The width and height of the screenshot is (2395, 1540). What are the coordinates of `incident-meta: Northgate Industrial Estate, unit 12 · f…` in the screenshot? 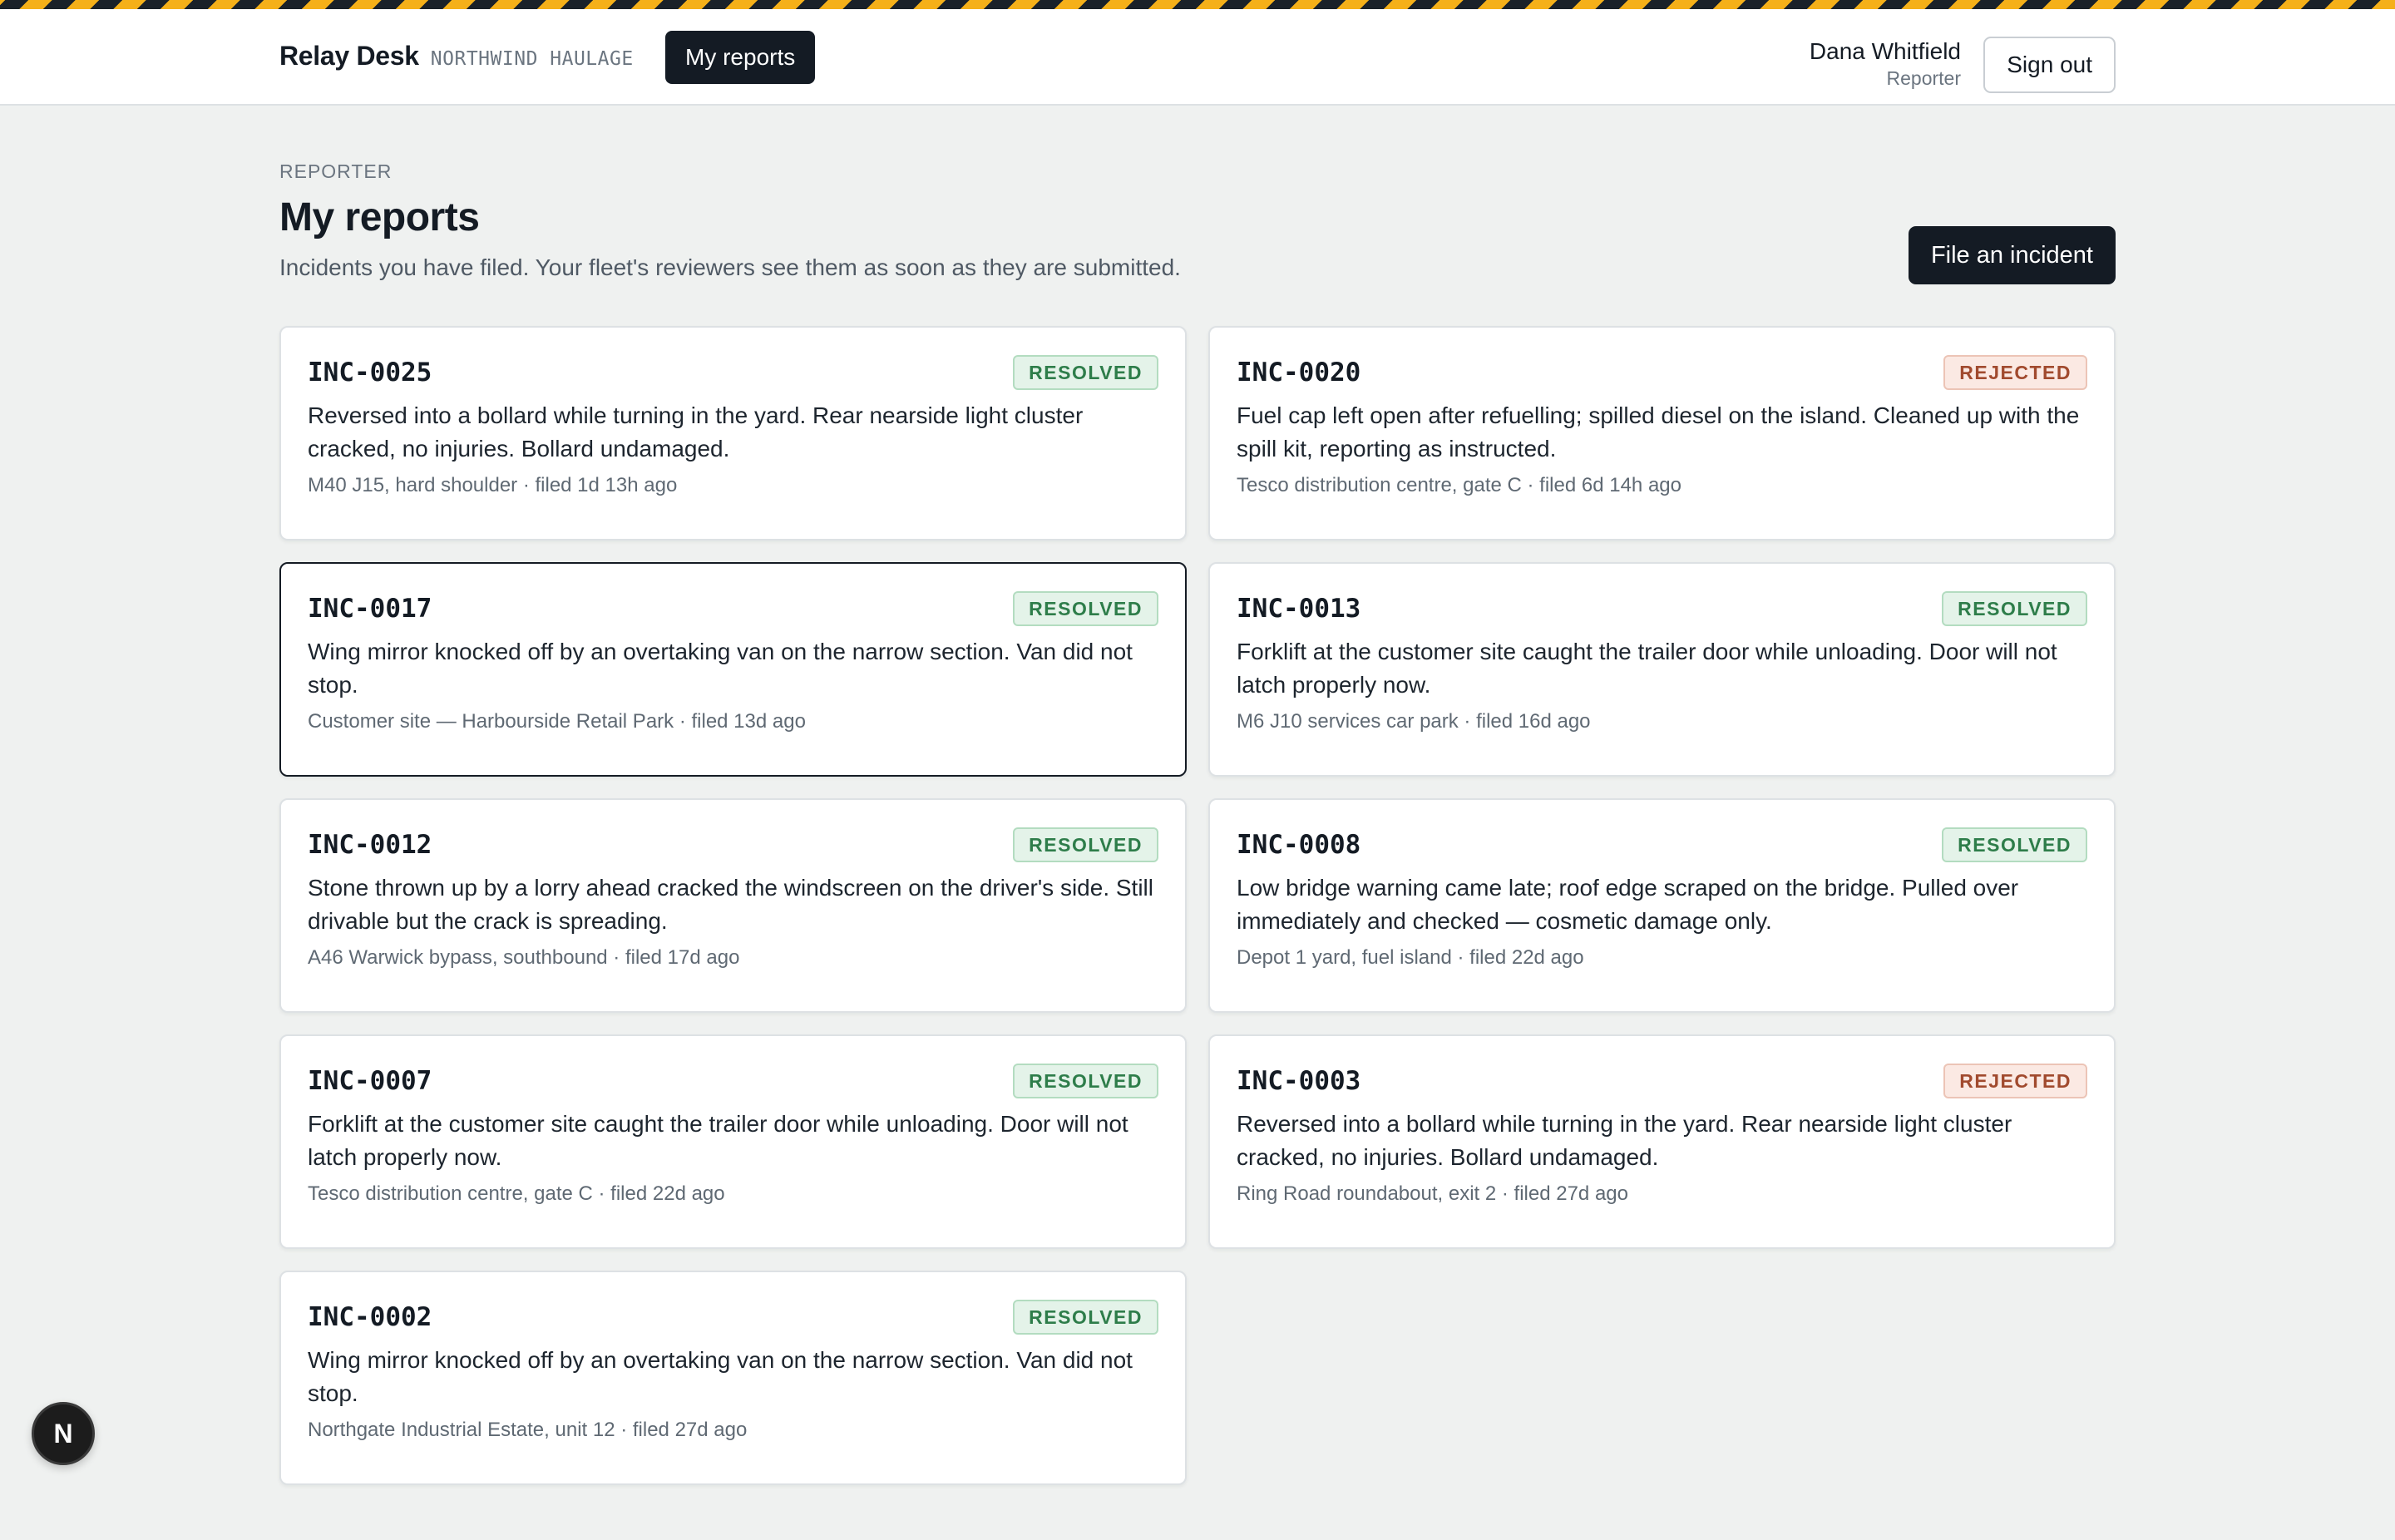 It's located at (528, 1430).